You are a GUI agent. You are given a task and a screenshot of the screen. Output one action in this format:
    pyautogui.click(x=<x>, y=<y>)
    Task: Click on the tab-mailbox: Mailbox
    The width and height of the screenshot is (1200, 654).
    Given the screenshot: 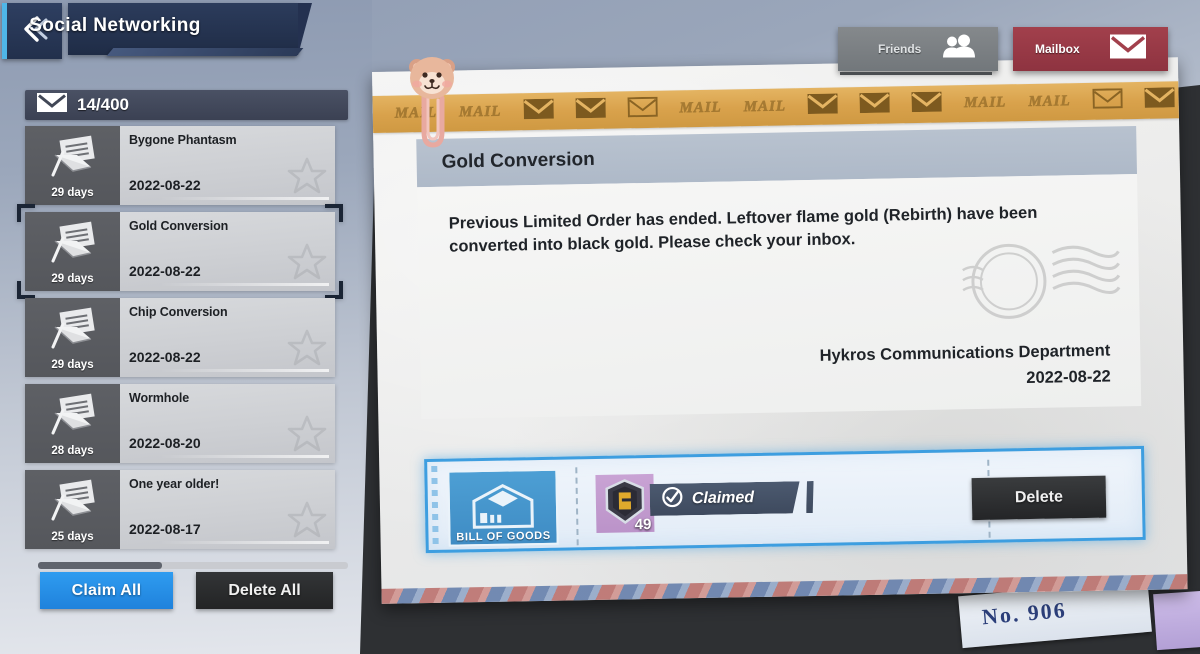 What is the action you would take?
    pyautogui.click(x=1090, y=49)
    